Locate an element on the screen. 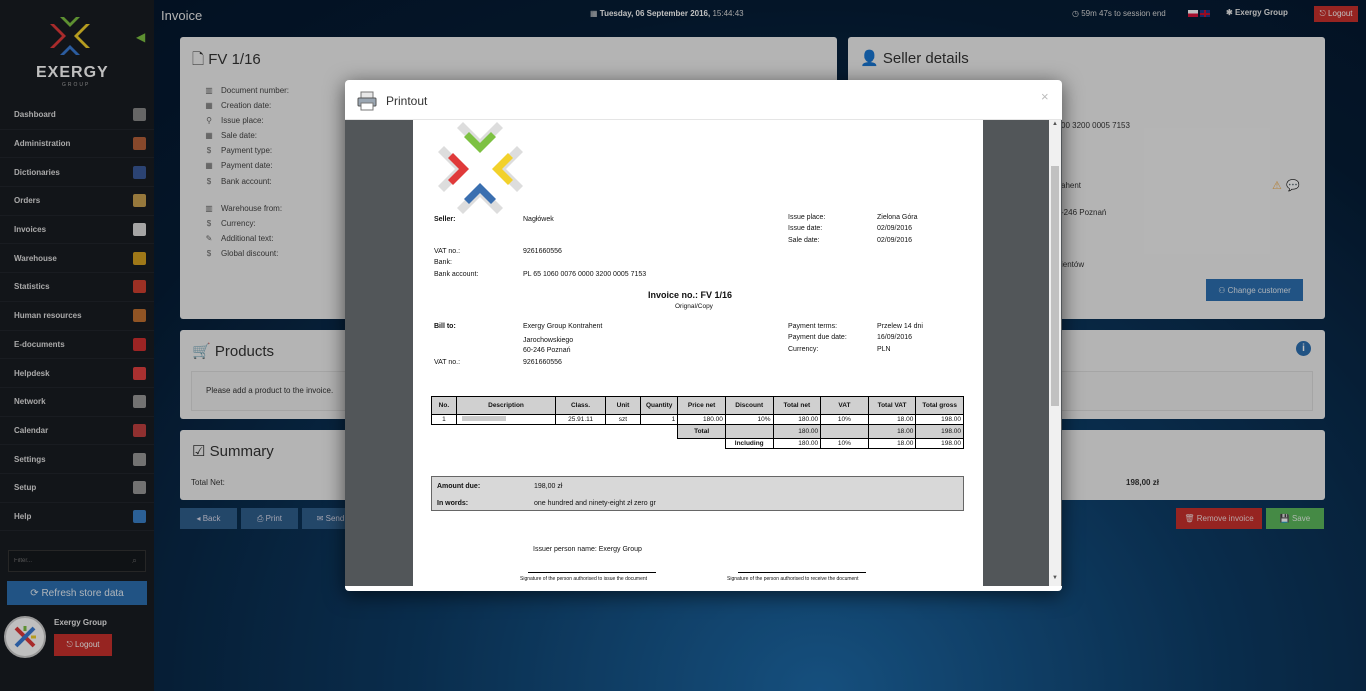 The width and height of the screenshot is (1366, 691). signature-line-receiver is located at coordinates (802, 572).